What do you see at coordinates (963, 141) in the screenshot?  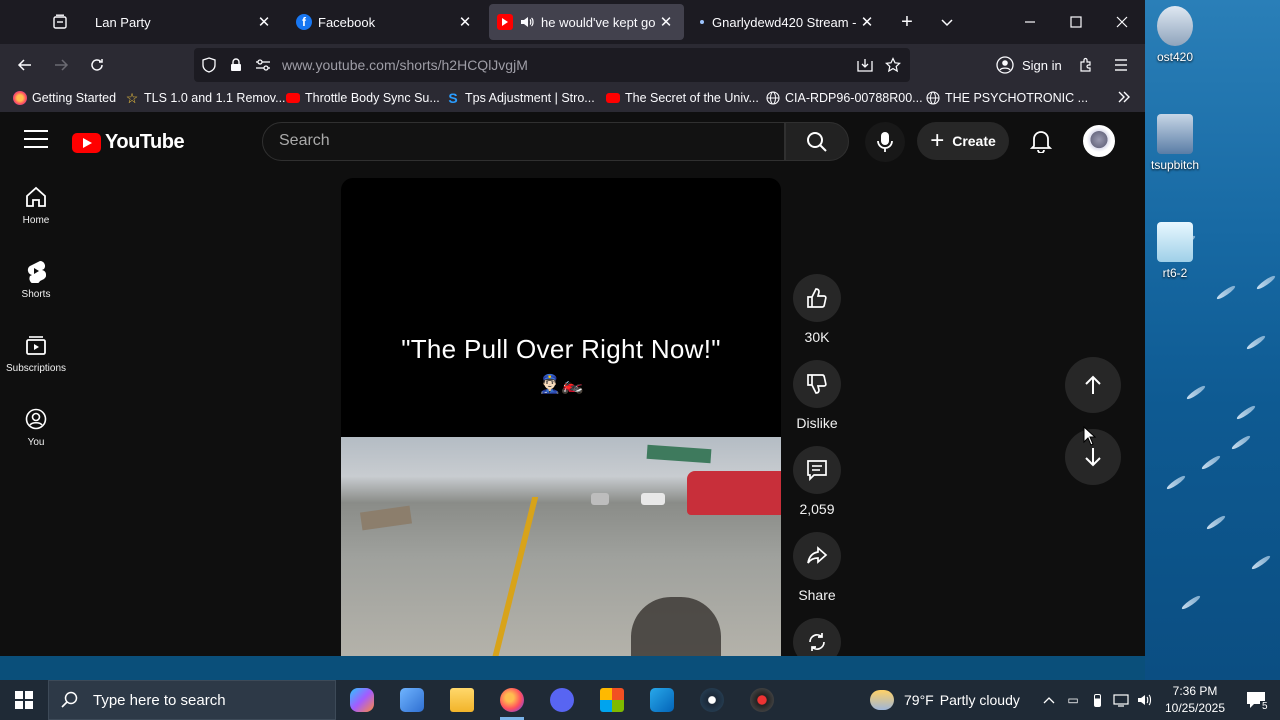 I see `create-button: + Create` at bounding box center [963, 141].